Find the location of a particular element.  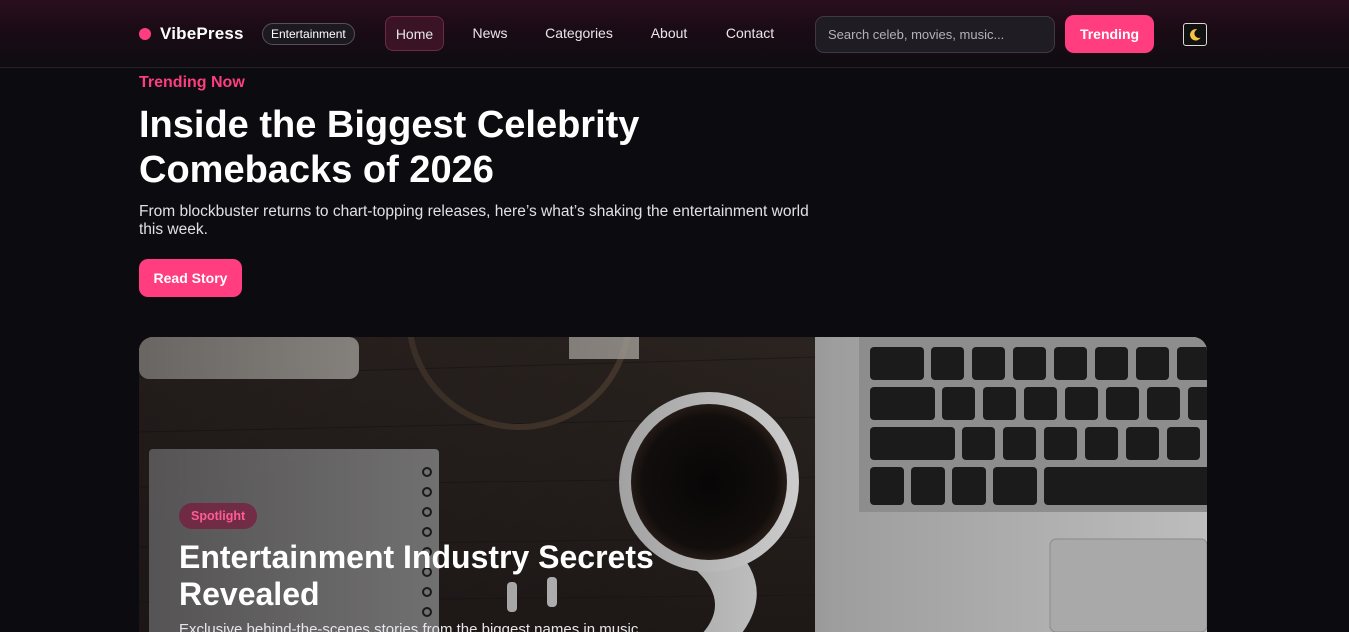

search-input is located at coordinates (935, 34).